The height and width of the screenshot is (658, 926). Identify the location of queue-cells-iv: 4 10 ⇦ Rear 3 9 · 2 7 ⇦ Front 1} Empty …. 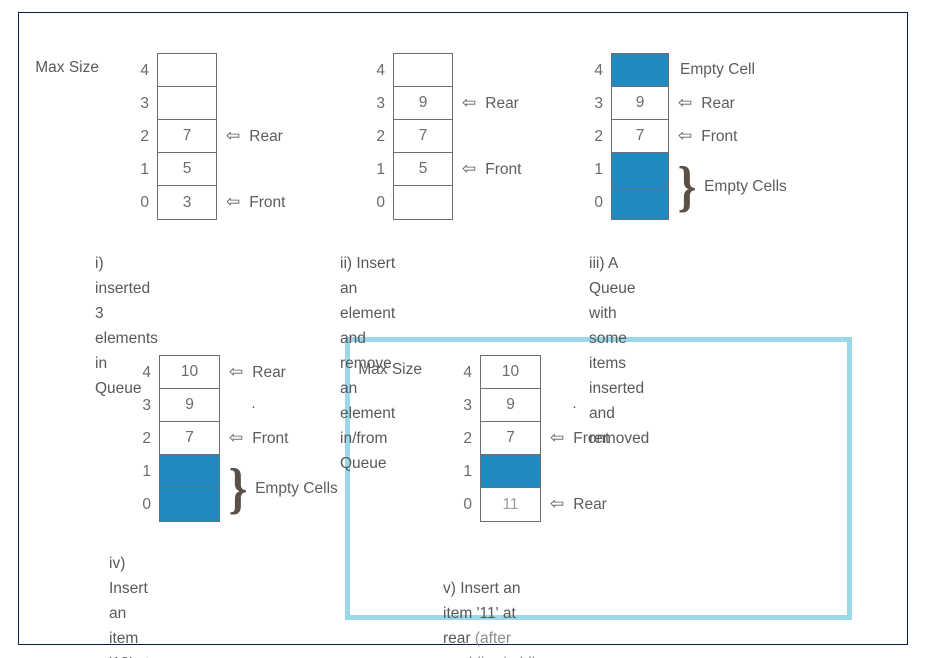
(240, 438).